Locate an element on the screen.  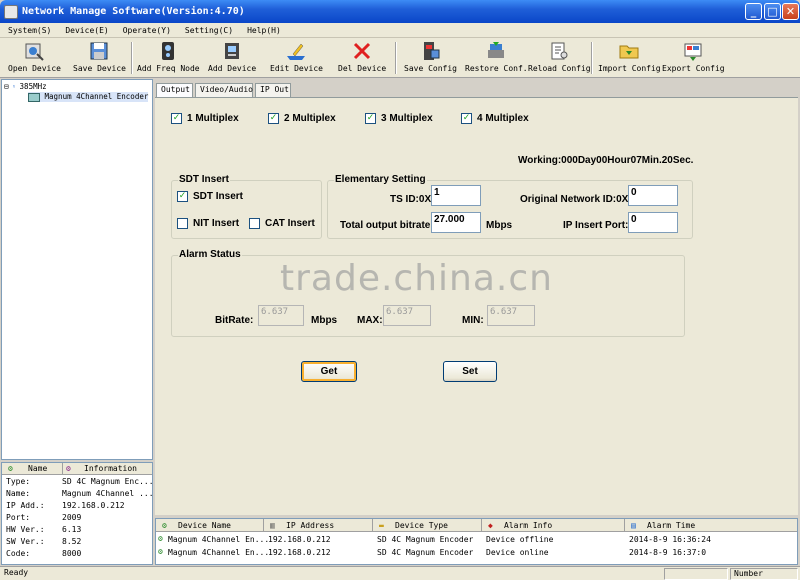
delete-icon is located at coordinates (362, 51).